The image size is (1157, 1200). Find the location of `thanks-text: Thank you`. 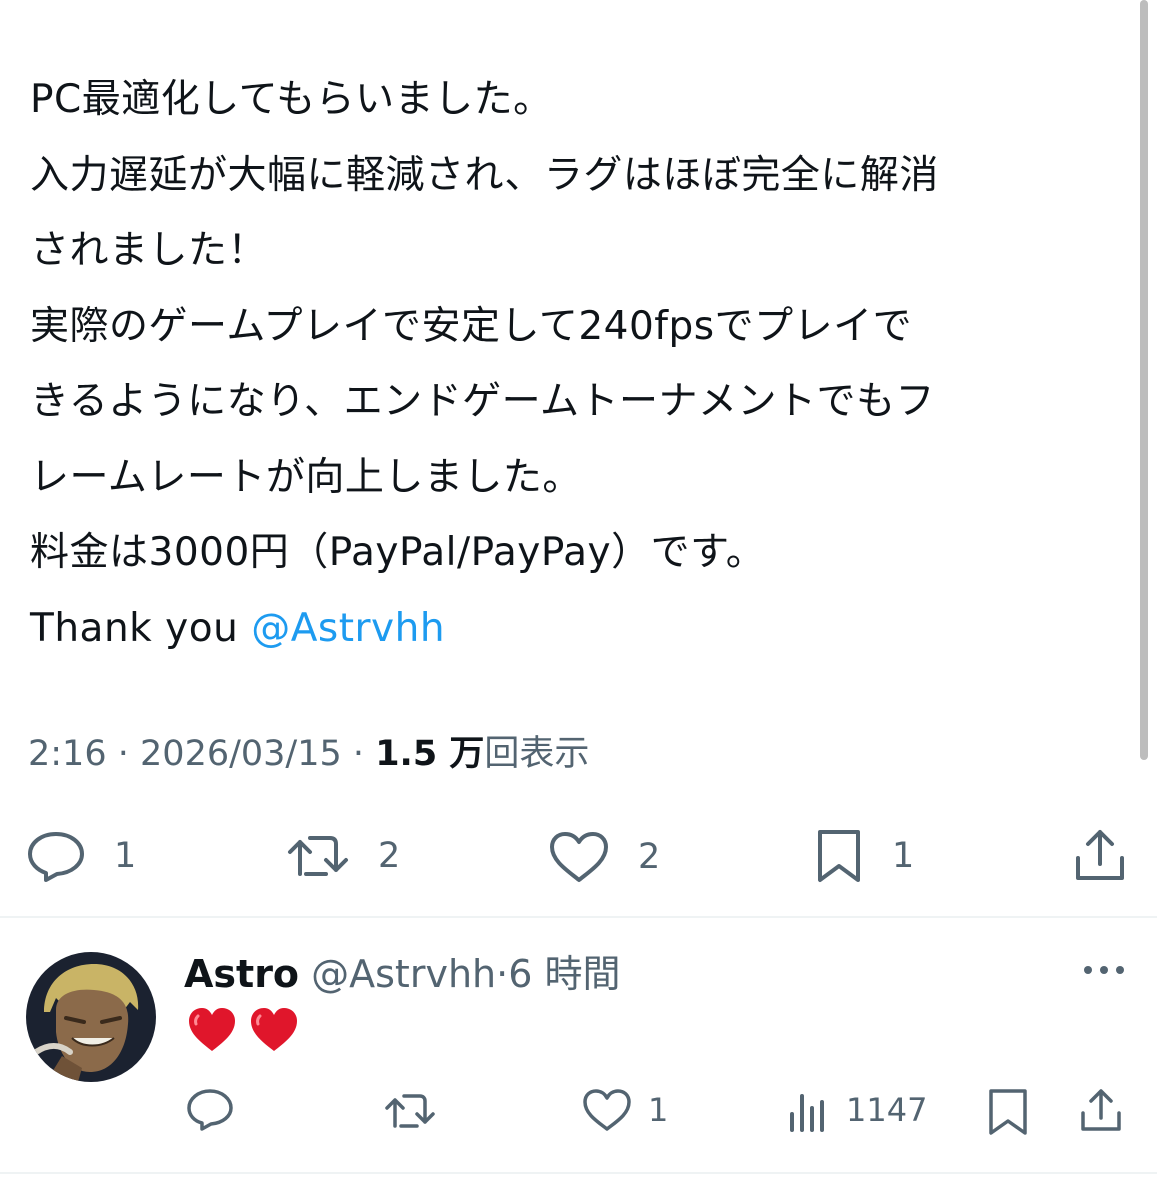

thanks-text: Thank you is located at coordinates (141, 628).